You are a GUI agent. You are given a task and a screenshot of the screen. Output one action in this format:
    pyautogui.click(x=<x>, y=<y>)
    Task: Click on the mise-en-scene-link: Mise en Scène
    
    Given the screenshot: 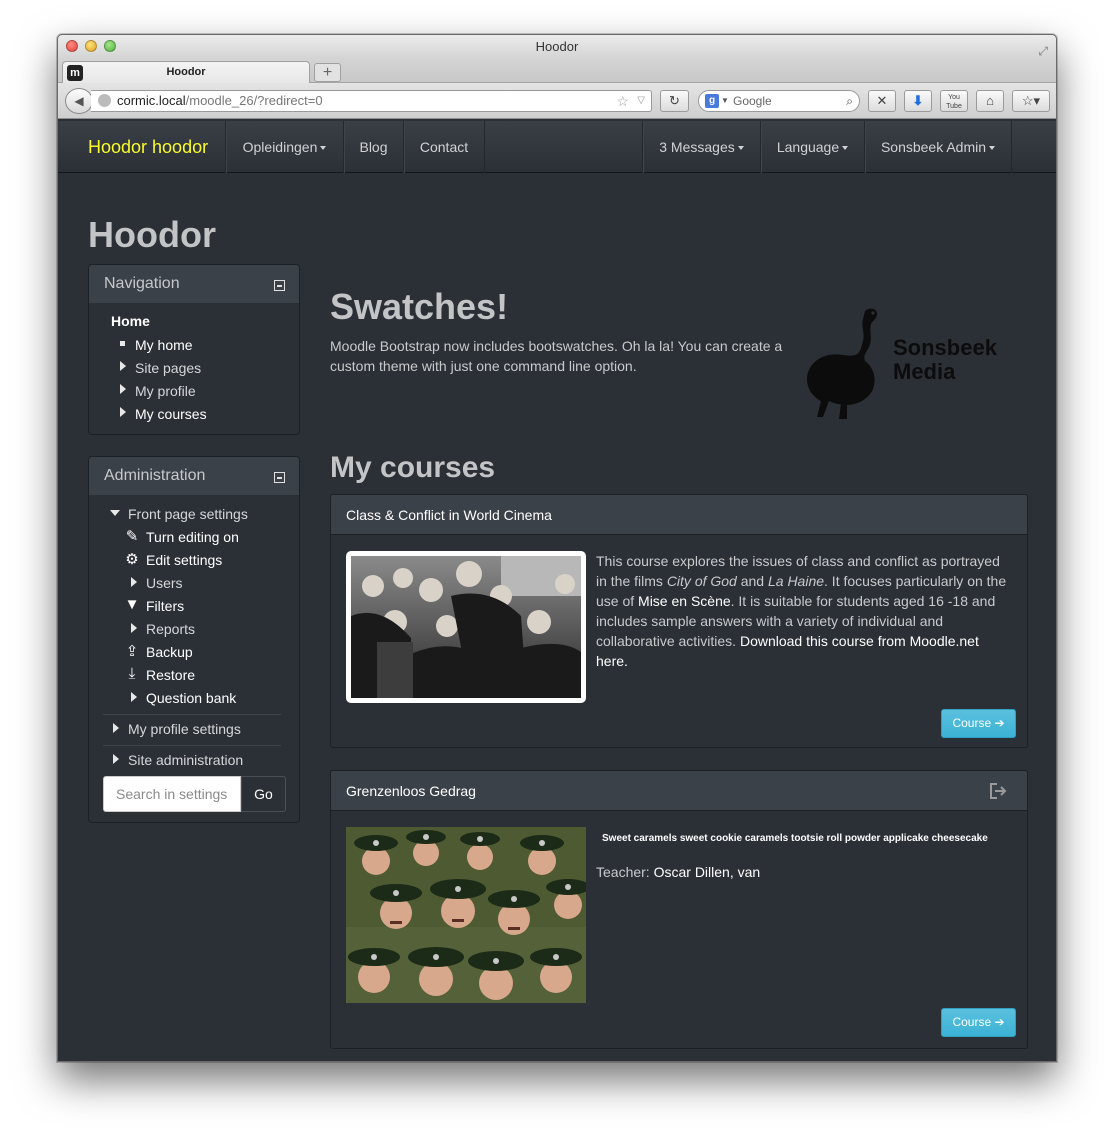 What is the action you would take?
    pyautogui.click(x=684, y=601)
    